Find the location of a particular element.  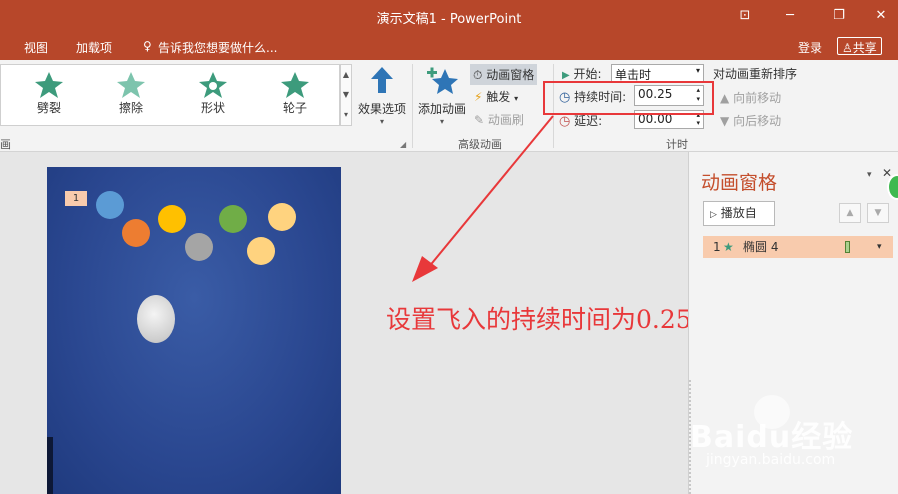

trigger-label: 触发 is located at coordinates (498, 97).